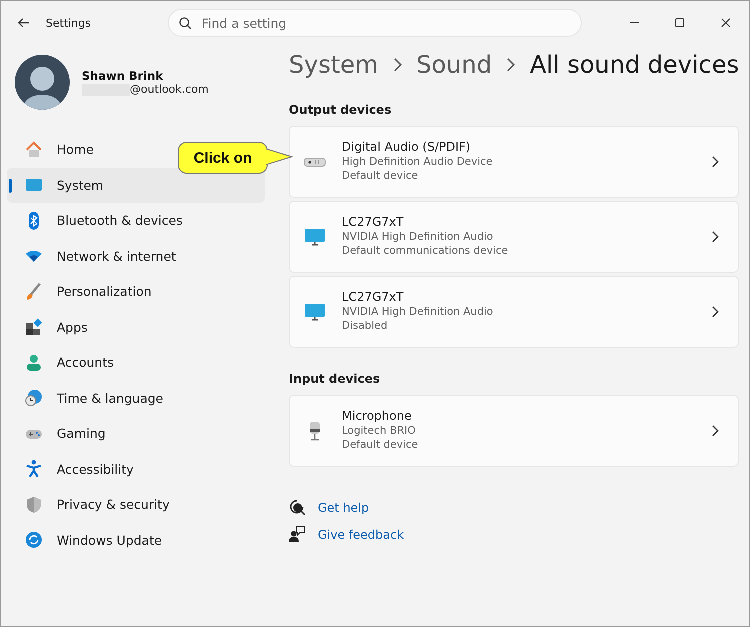  What do you see at coordinates (136, 292) in the screenshot?
I see `sidebar-item: Personalization` at bounding box center [136, 292].